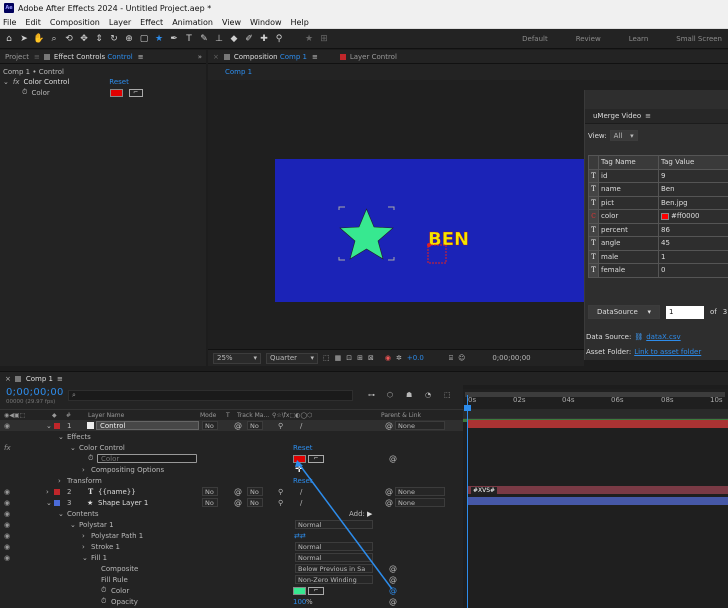 This screenshot has width=728, height=608. I want to click on stopwatch-icon: ⏱, so click(24, 92).